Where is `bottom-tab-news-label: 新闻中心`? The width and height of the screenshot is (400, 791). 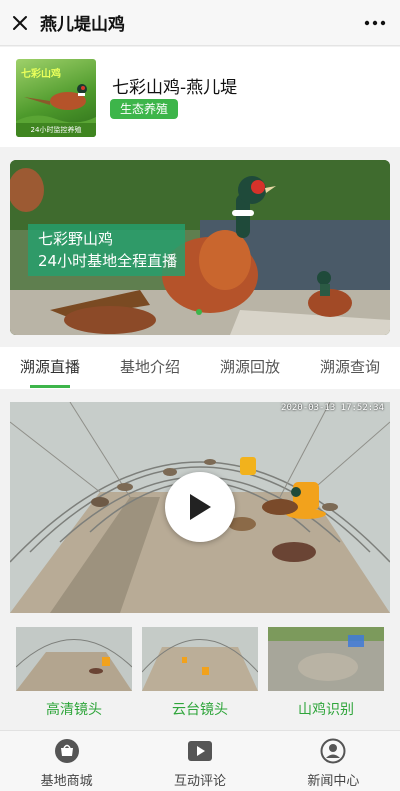 bottom-tab-news-label: 新闻中心 is located at coordinates (333, 781).